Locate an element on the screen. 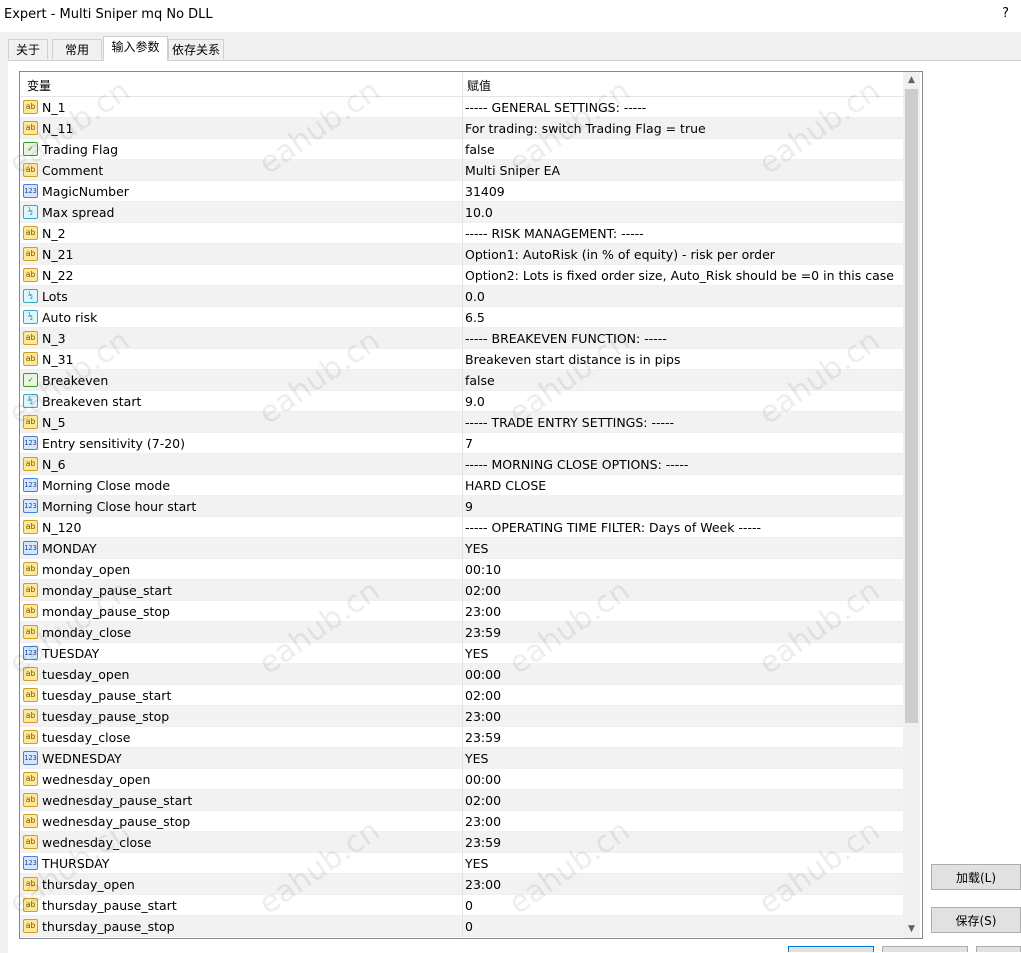 This screenshot has height=953, width=1021. table-row: ✓ Trading Flag false is located at coordinates (461, 149).